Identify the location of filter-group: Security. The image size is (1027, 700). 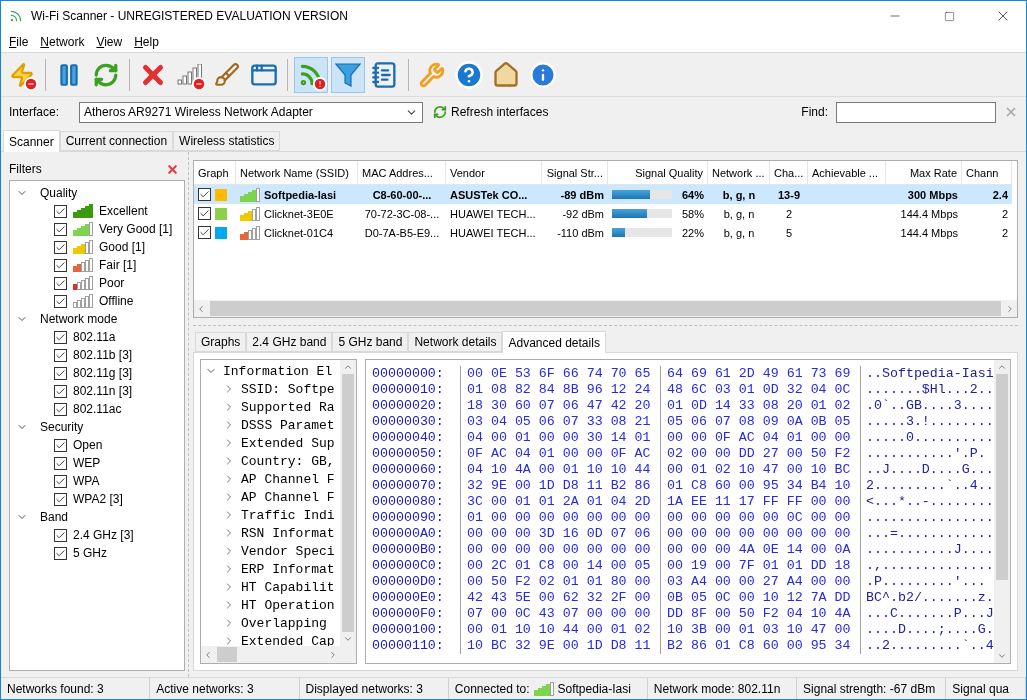
(62, 427).